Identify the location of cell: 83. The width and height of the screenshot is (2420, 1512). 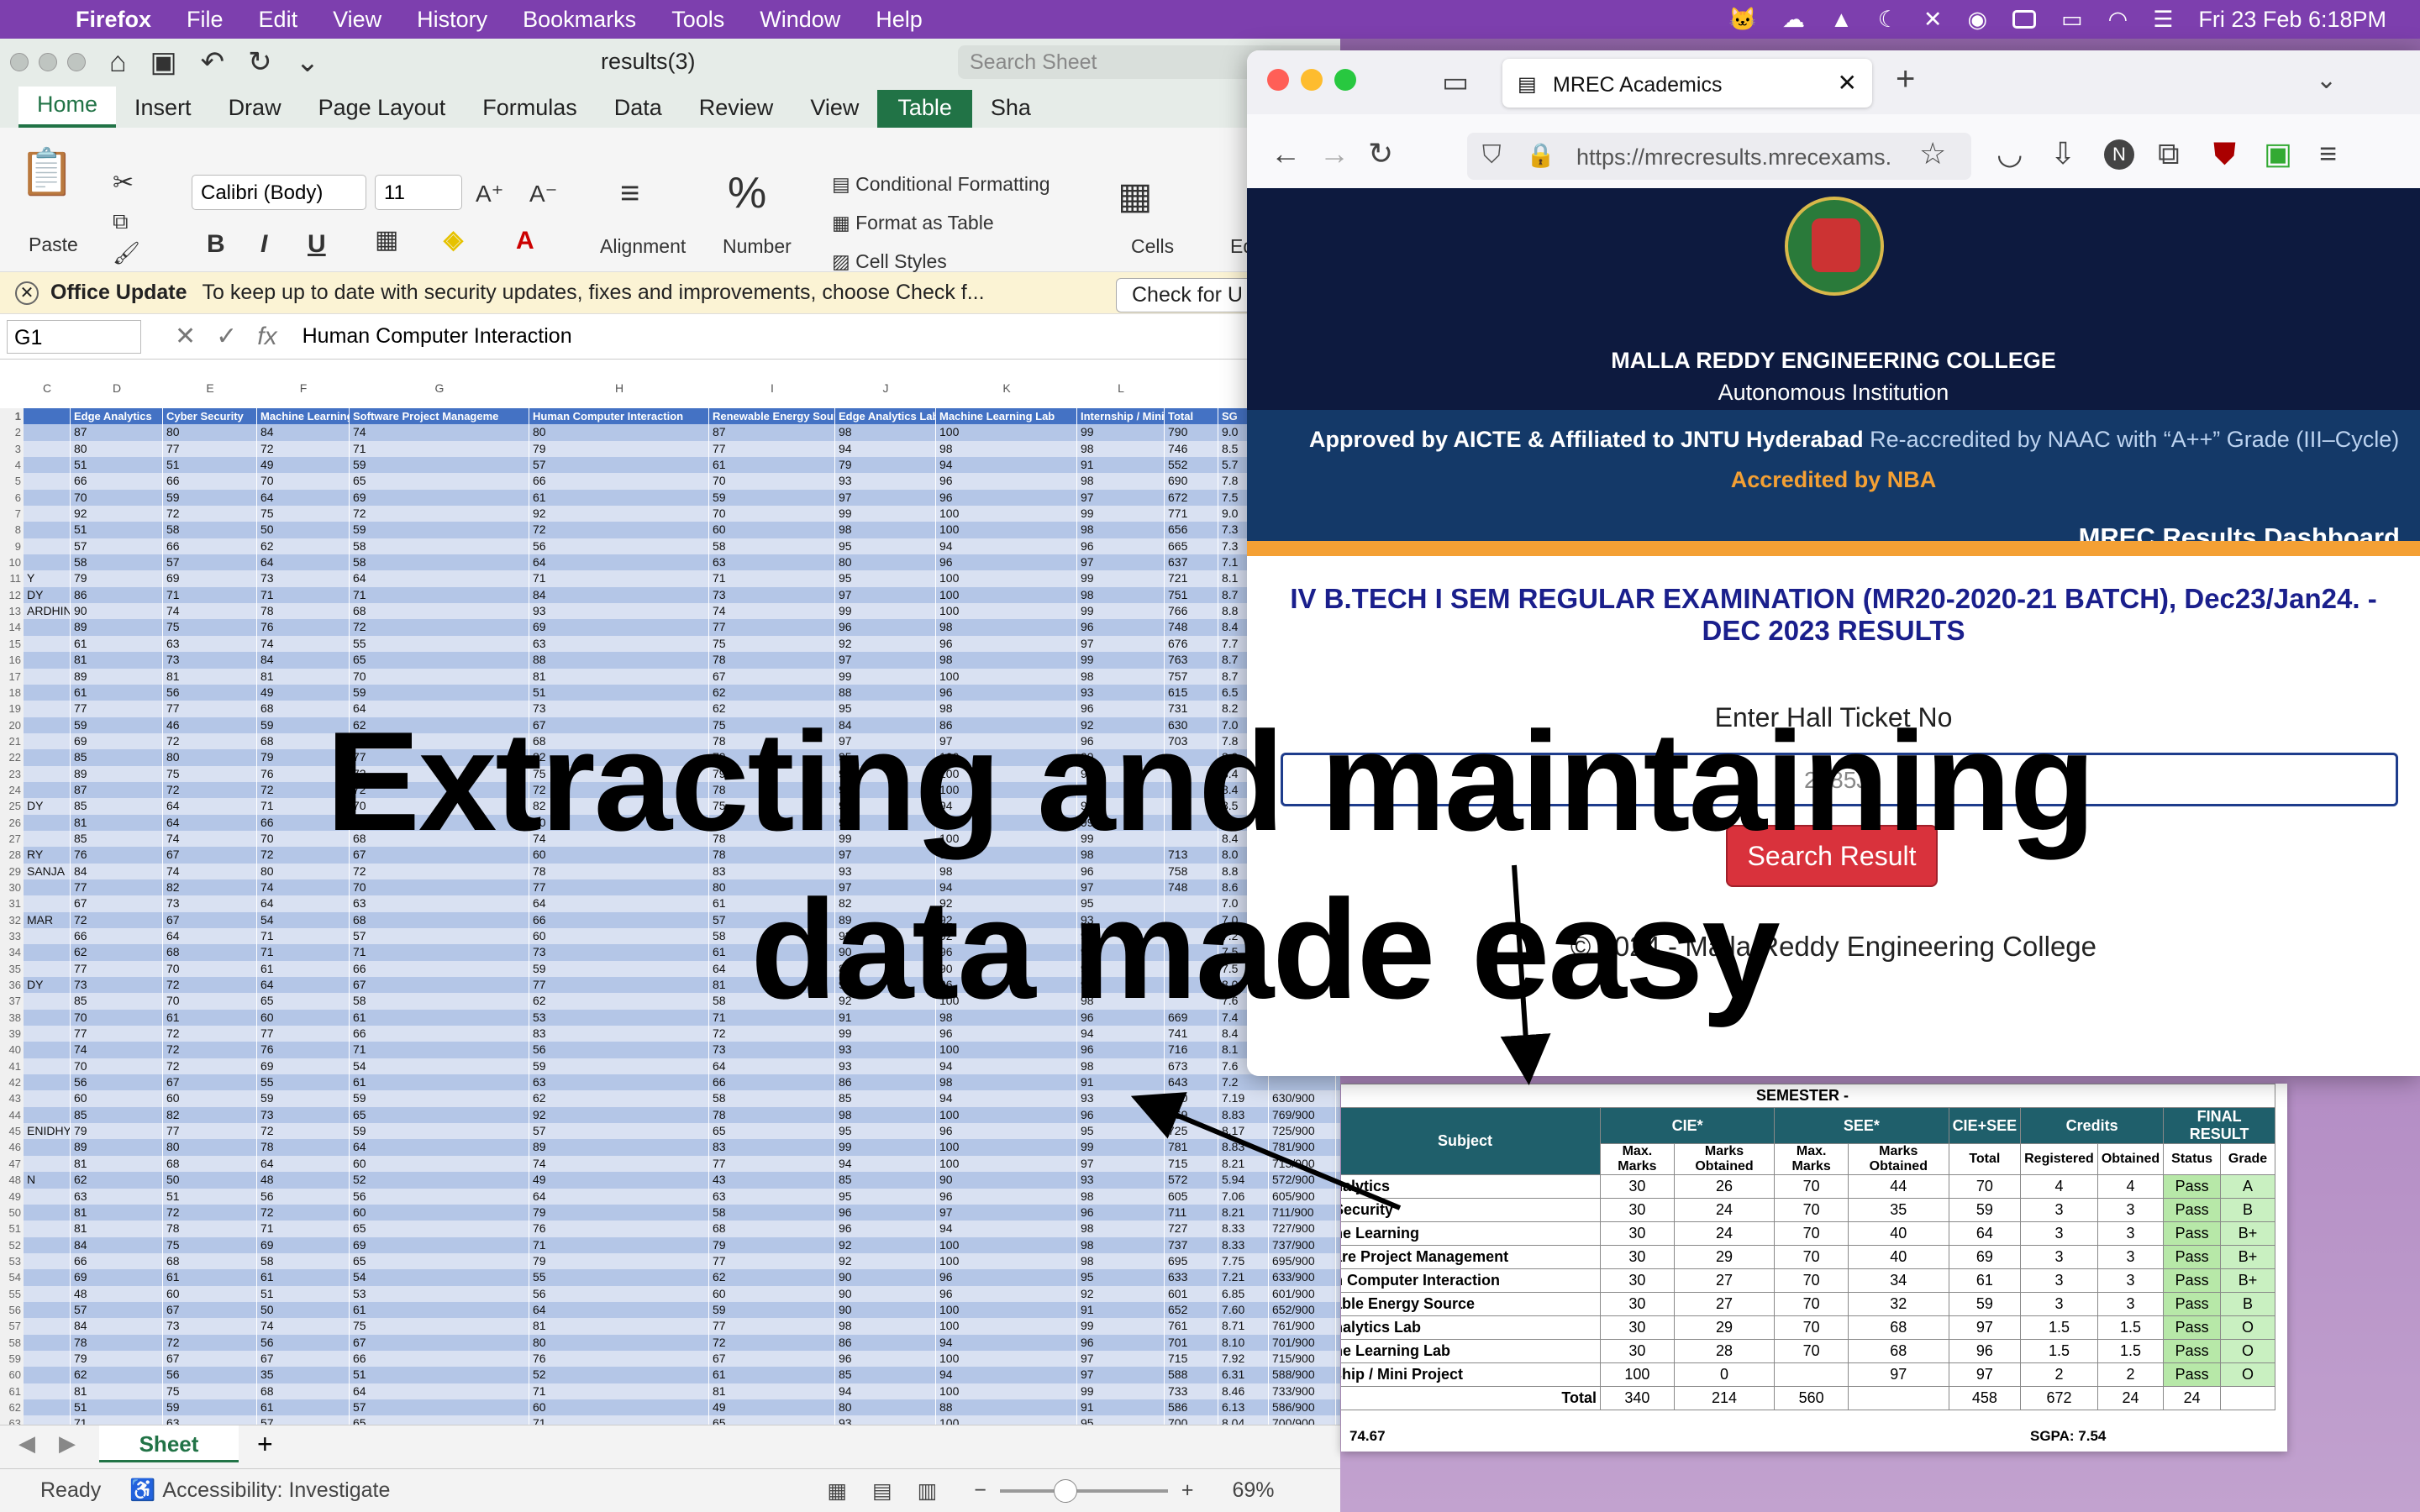
(619, 1034).